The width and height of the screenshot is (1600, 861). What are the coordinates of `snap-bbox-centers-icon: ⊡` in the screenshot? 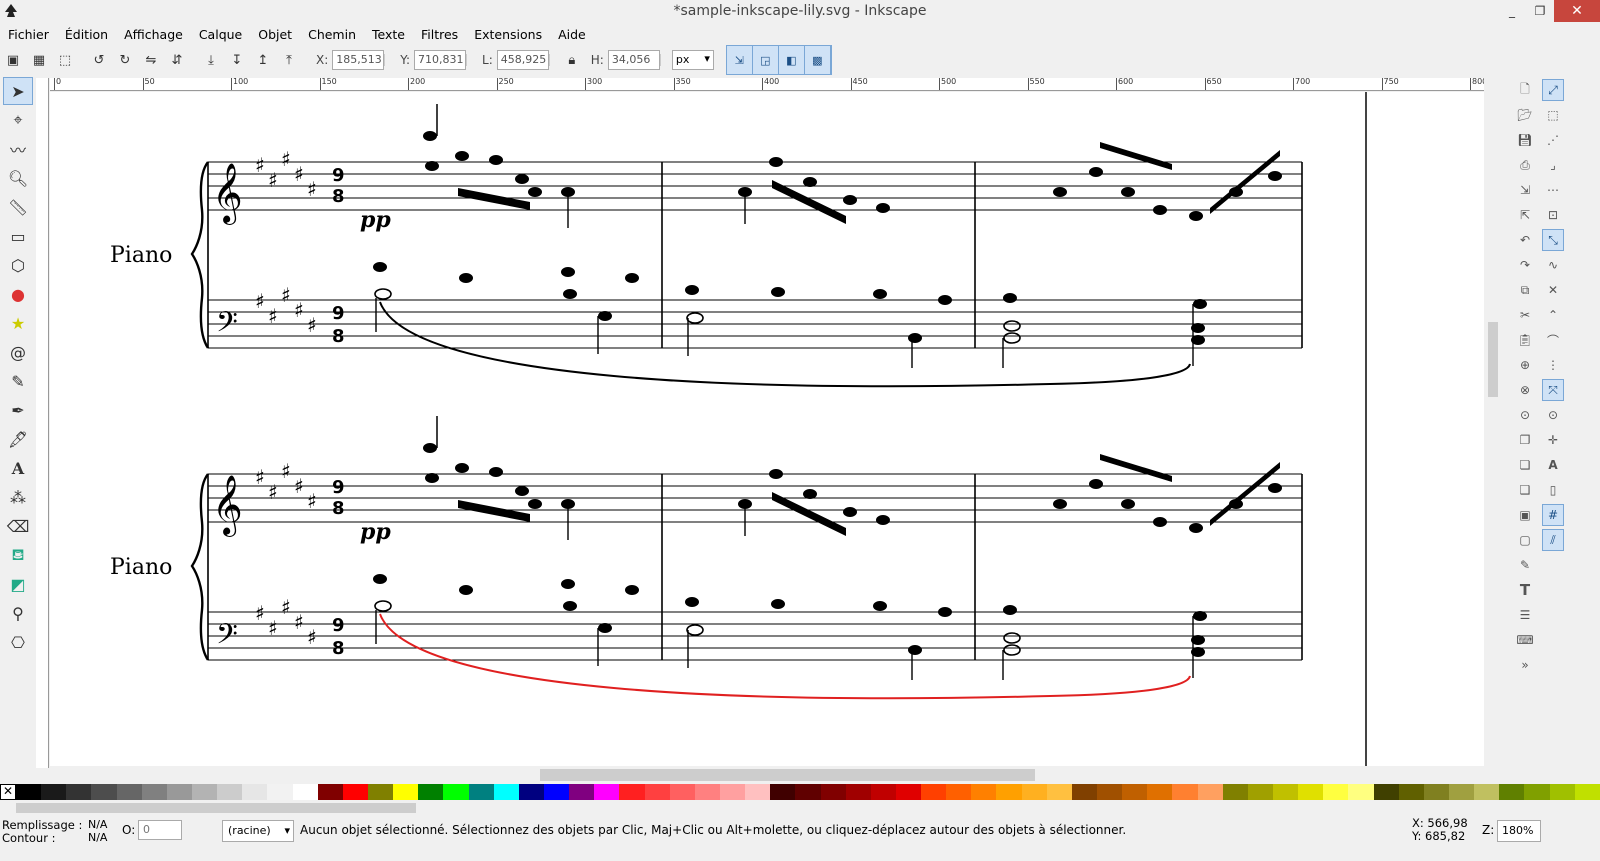 It's located at (1553, 215).